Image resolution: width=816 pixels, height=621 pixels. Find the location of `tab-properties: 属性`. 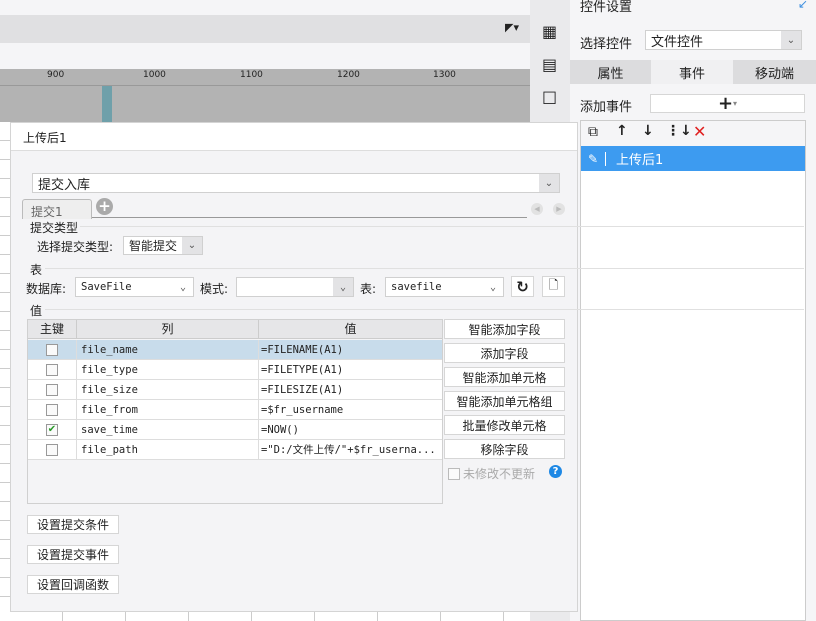

tab-properties: 属性 is located at coordinates (610, 72).